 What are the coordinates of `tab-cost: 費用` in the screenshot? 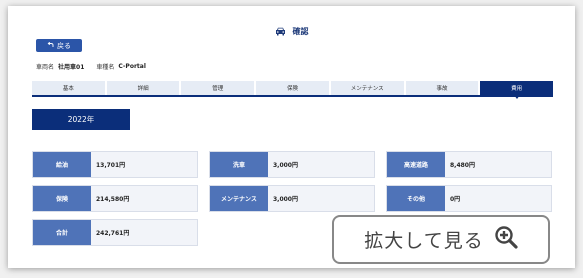 It's located at (517, 90).